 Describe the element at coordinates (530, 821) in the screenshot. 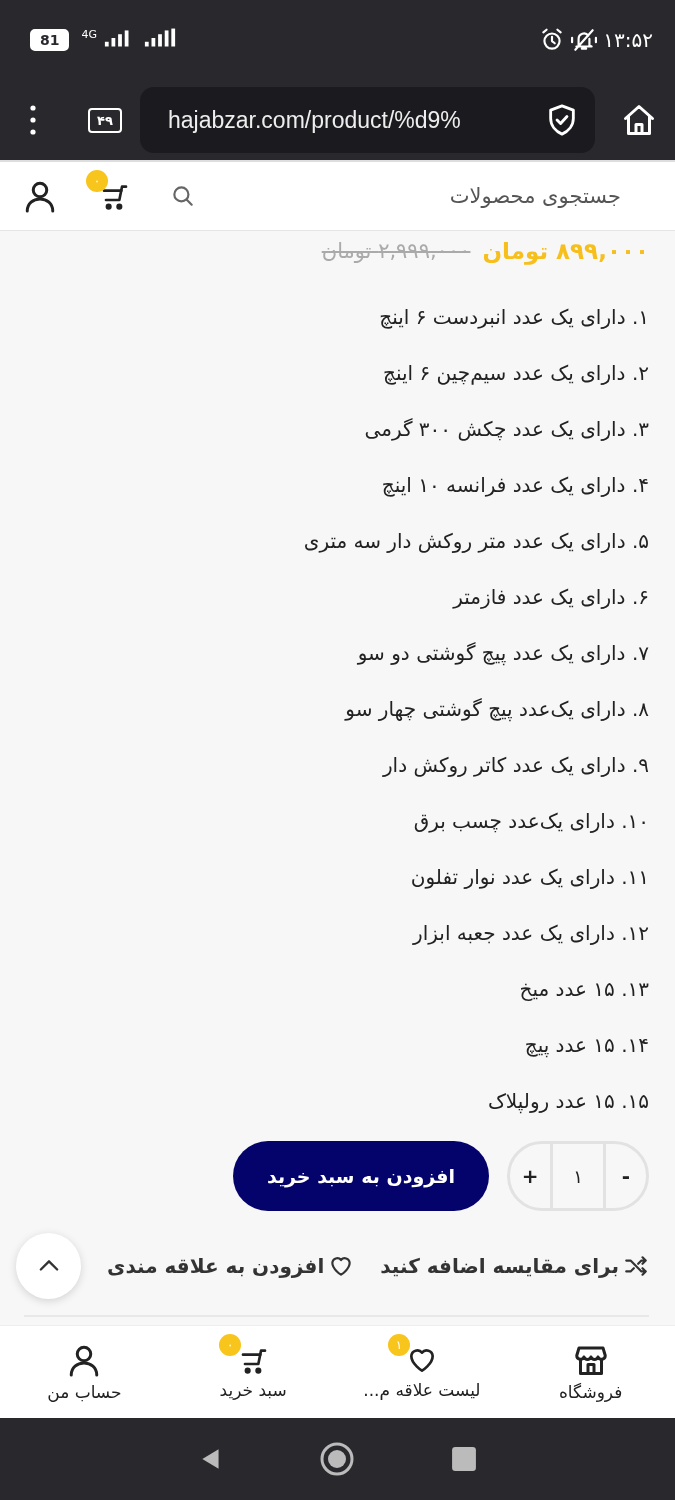

I see `feature-item: ۱۰. دارای یک‌عدد چسب برق` at that location.